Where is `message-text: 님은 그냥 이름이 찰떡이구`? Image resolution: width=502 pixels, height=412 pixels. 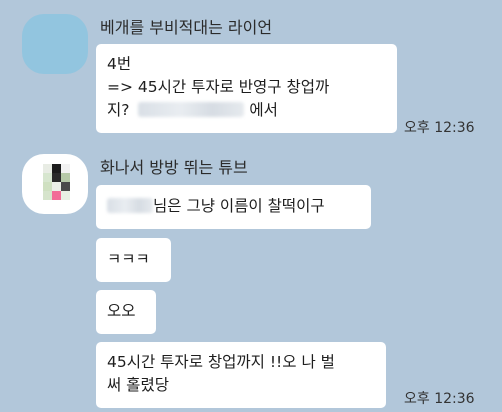 message-text: 님은 그냥 이름이 찰떡이구 is located at coordinates (239, 206).